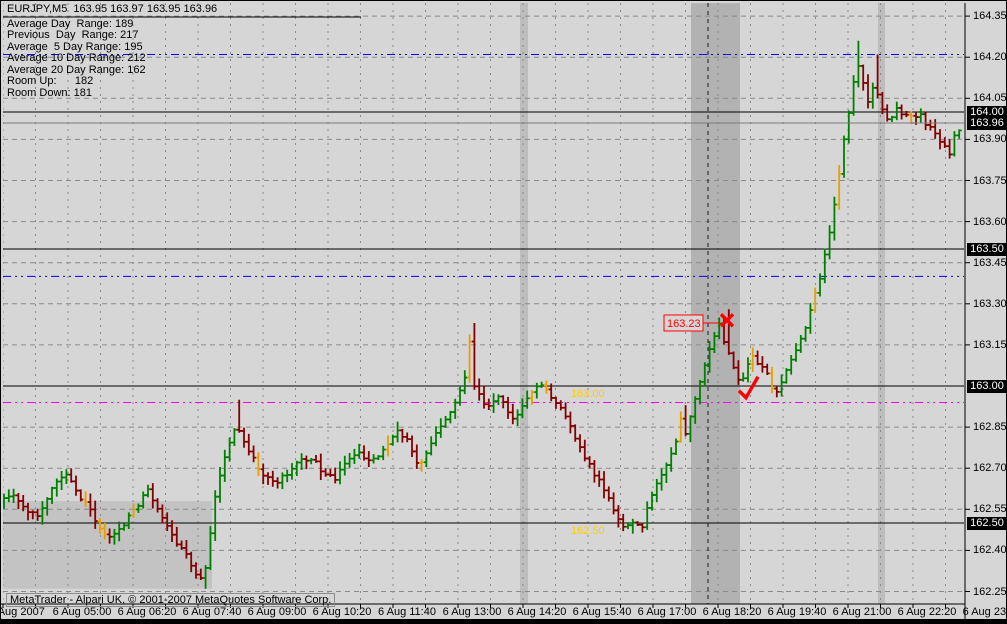 This screenshot has width=1007, height=624. What do you see at coordinates (990, 468) in the screenshot?
I see `price-tick-label: 162.70` at bounding box center [990, 468].